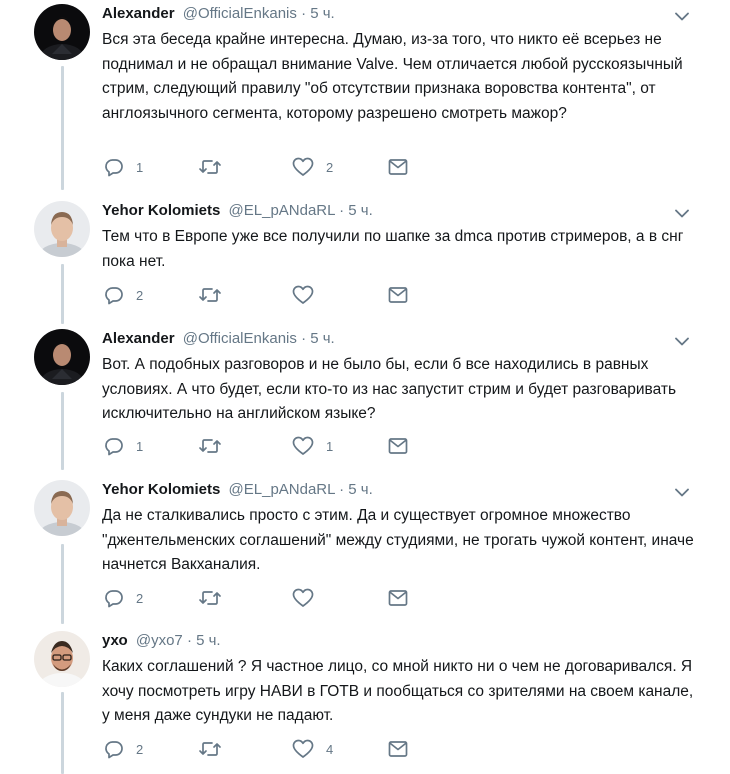  I want to click on tweet-actions: 1 1, so click(262, 446).